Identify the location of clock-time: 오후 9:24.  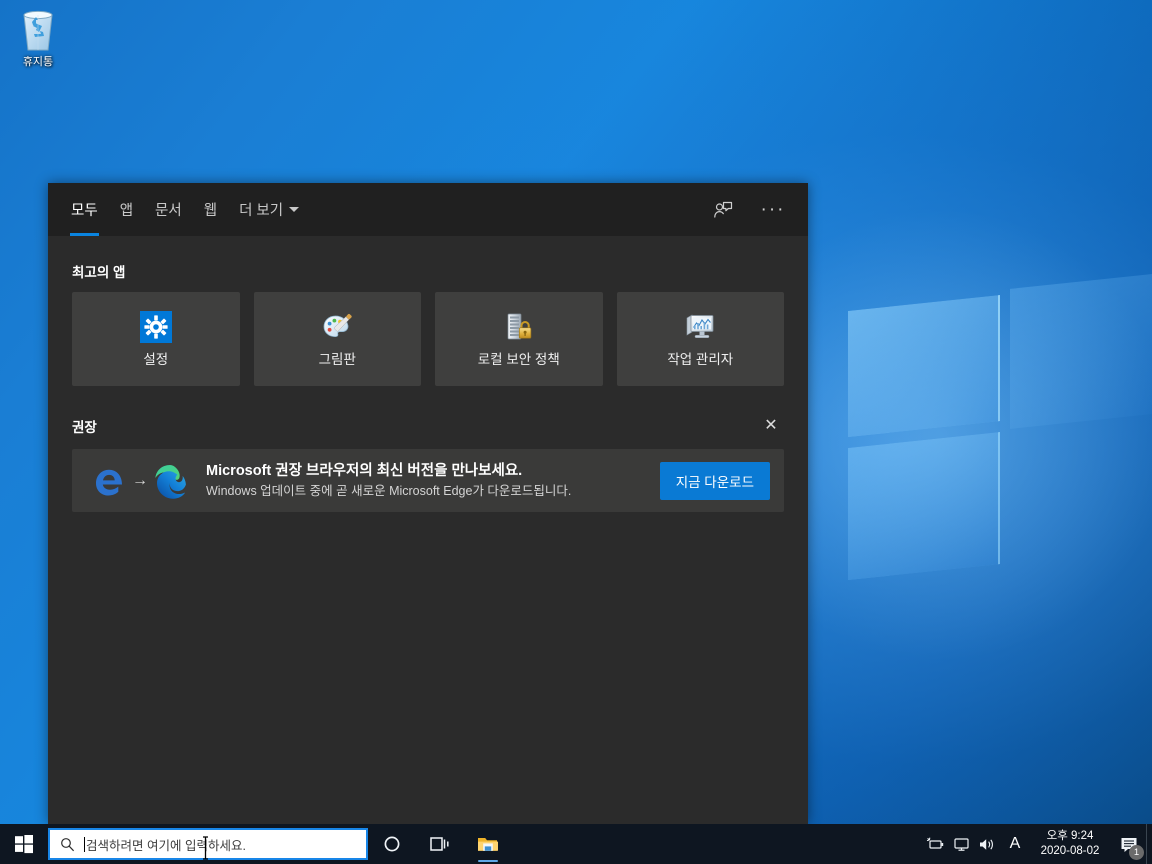
(1070, 836).